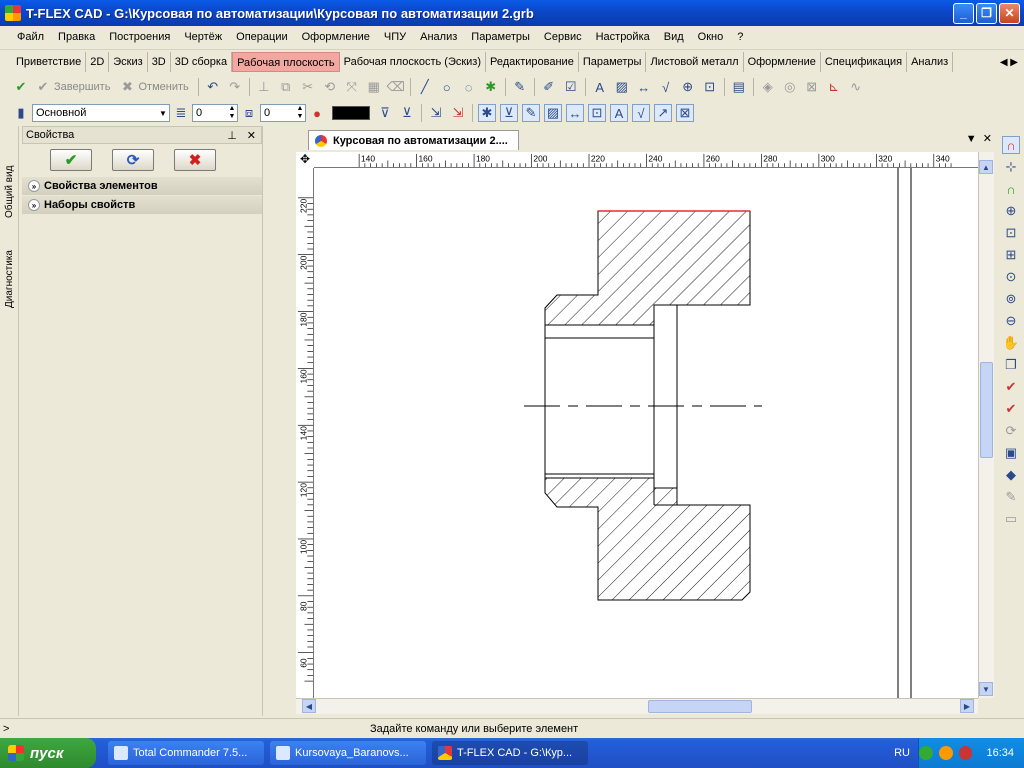  I want to click on antivirus-icon, so click(945, 753).